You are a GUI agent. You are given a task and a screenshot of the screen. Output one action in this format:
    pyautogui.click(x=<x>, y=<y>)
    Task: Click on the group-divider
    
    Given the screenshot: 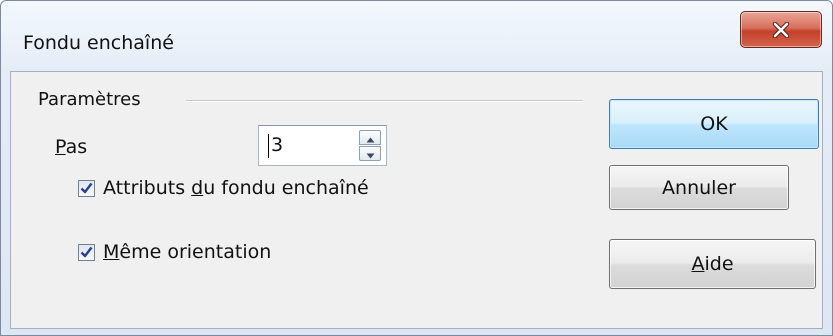 What is the action you would take?
    pyautogui.click(x=384, y=101)
    